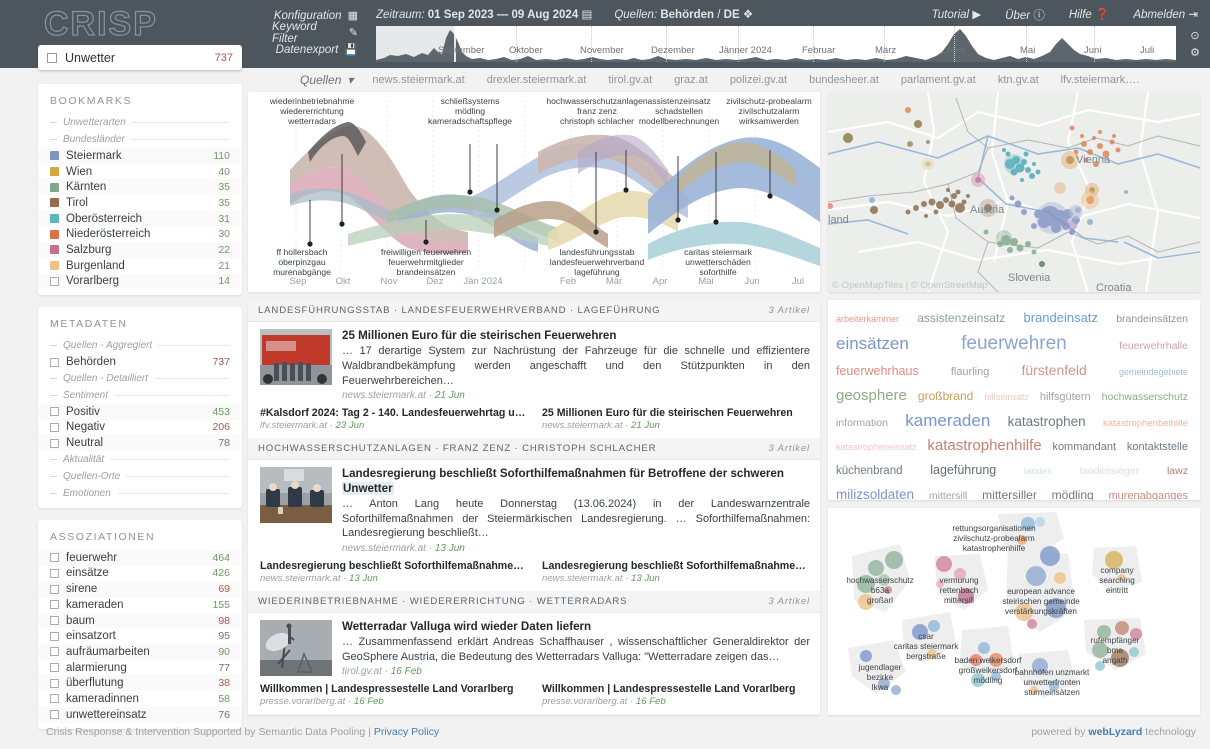 The height and width of the screenshot is (749, 1210). I want to click on cloud-term: feuerwehren, so click(1014, 343).